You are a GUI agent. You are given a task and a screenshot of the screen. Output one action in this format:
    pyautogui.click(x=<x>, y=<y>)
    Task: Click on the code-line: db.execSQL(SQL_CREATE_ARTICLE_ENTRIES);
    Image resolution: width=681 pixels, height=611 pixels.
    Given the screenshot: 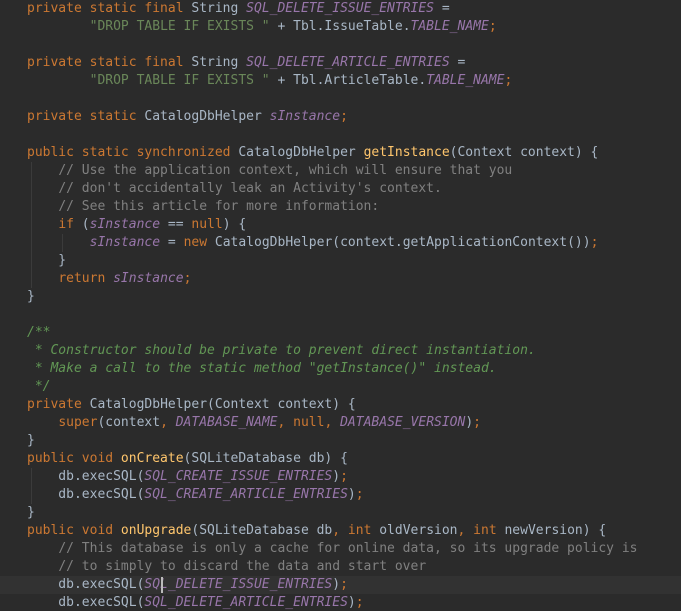 What is the action you would take?
    pyautogui.click(x=195, y=495)
    